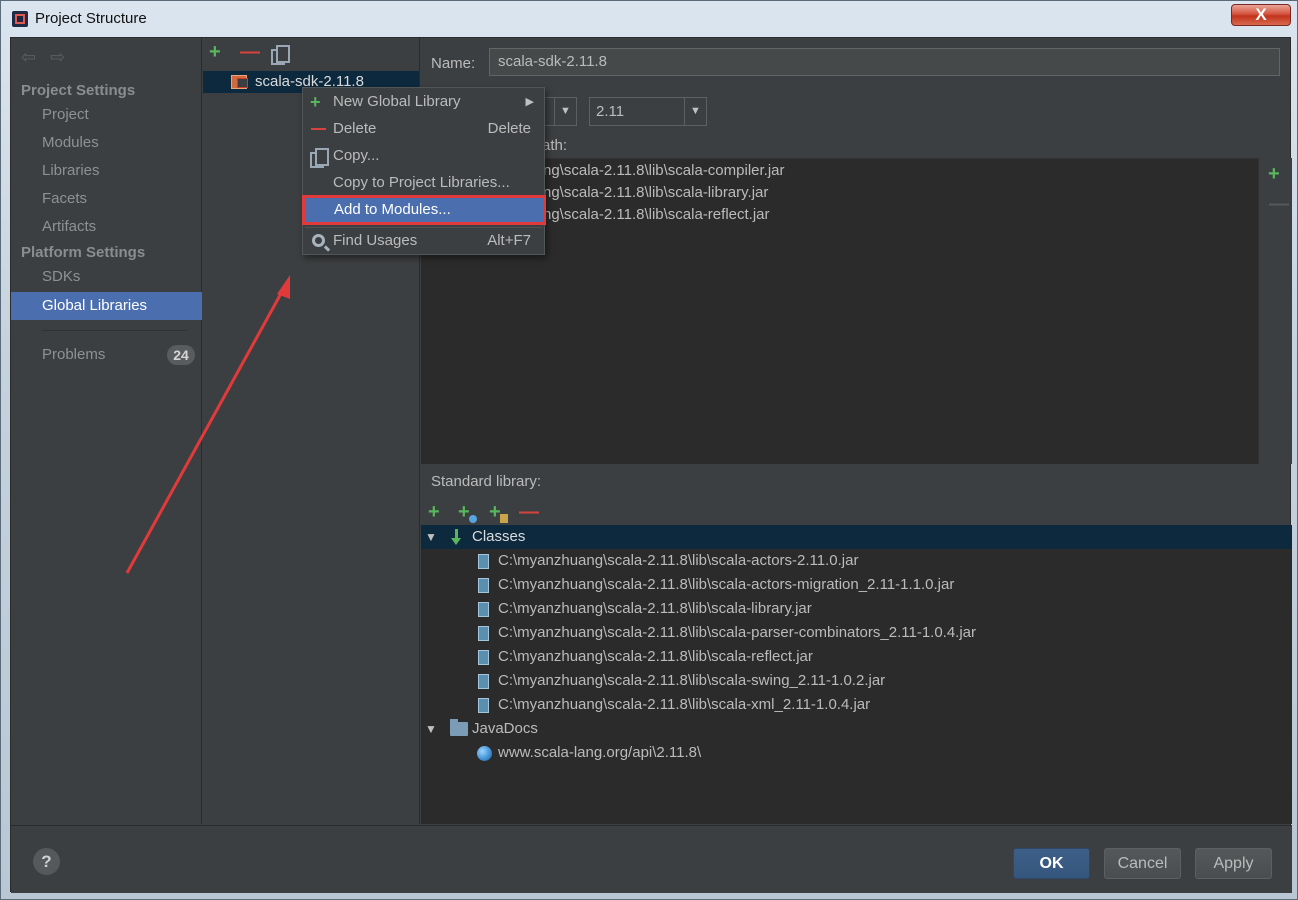 The height and width of the screenshot is (900, 1298). What do you see at coordinates (71, 170) in the screenshot?
I see `nav-item-libraries: Libraries` at bounding box center [71, 170].